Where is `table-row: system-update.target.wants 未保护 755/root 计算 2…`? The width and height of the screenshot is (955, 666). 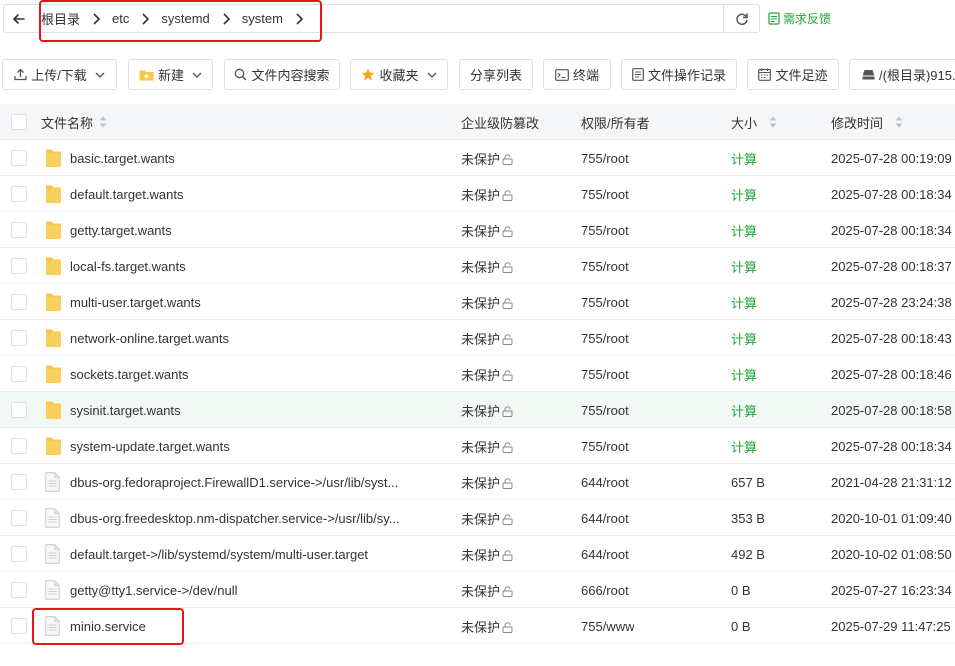 table-row: system-update.target.wants 未保护 755/root 计算 2… is located at coordinates (477, 446).